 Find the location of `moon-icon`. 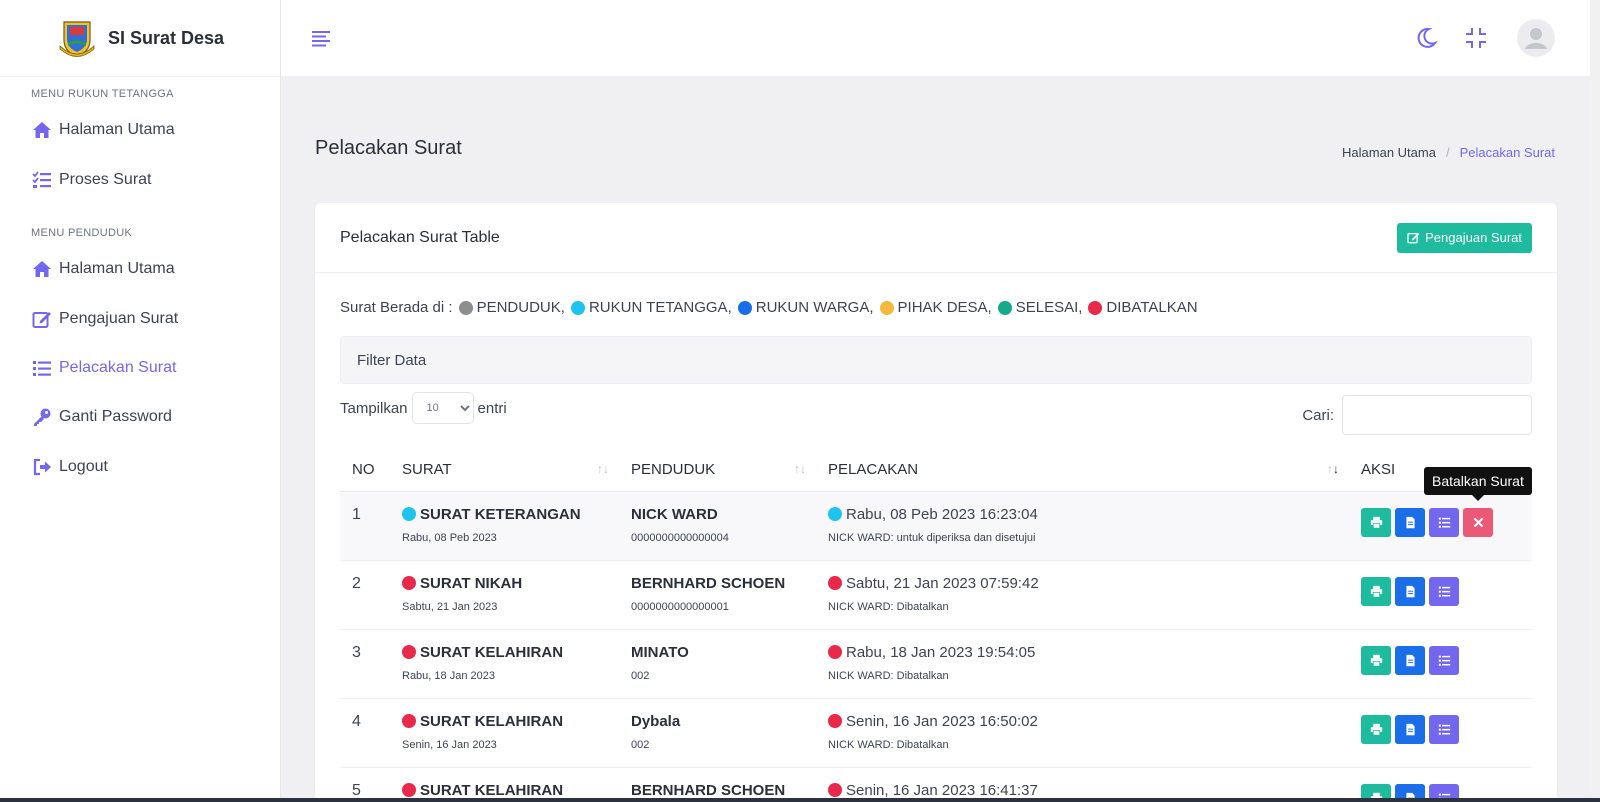

moon-icon is located at coordinates (1426, 38).